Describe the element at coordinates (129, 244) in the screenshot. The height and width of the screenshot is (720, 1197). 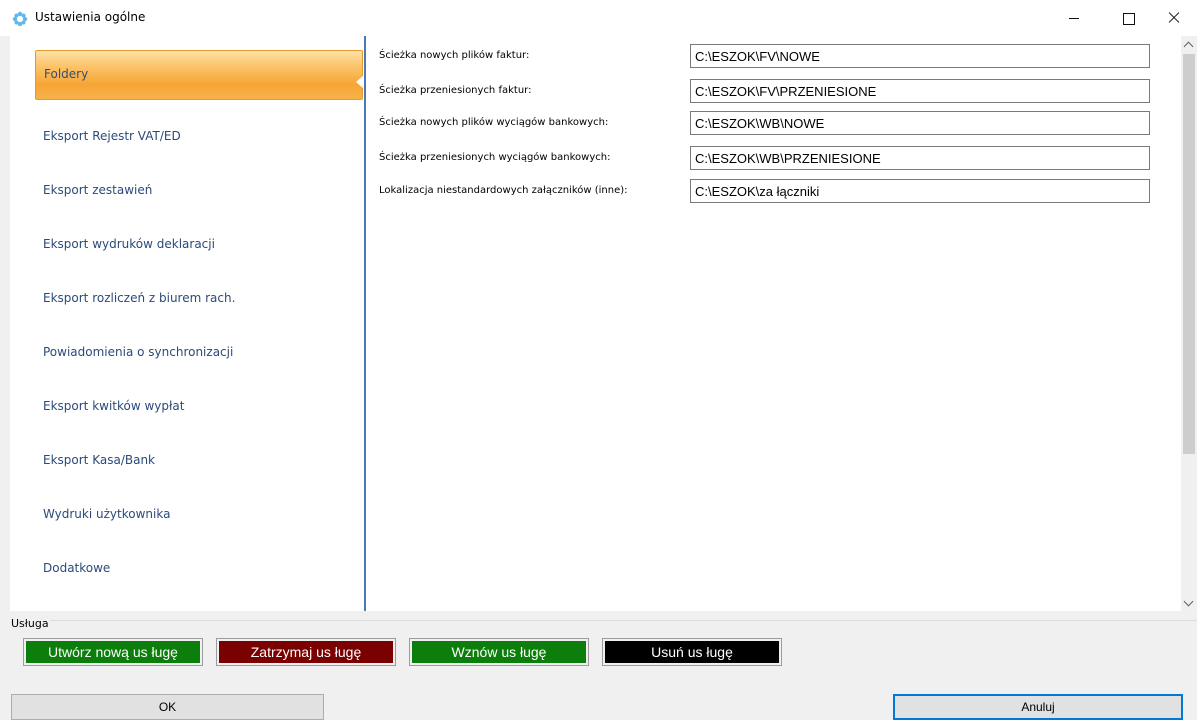
I see `sidebar-item-label: Eksport wydruków deklaracji` at that location.